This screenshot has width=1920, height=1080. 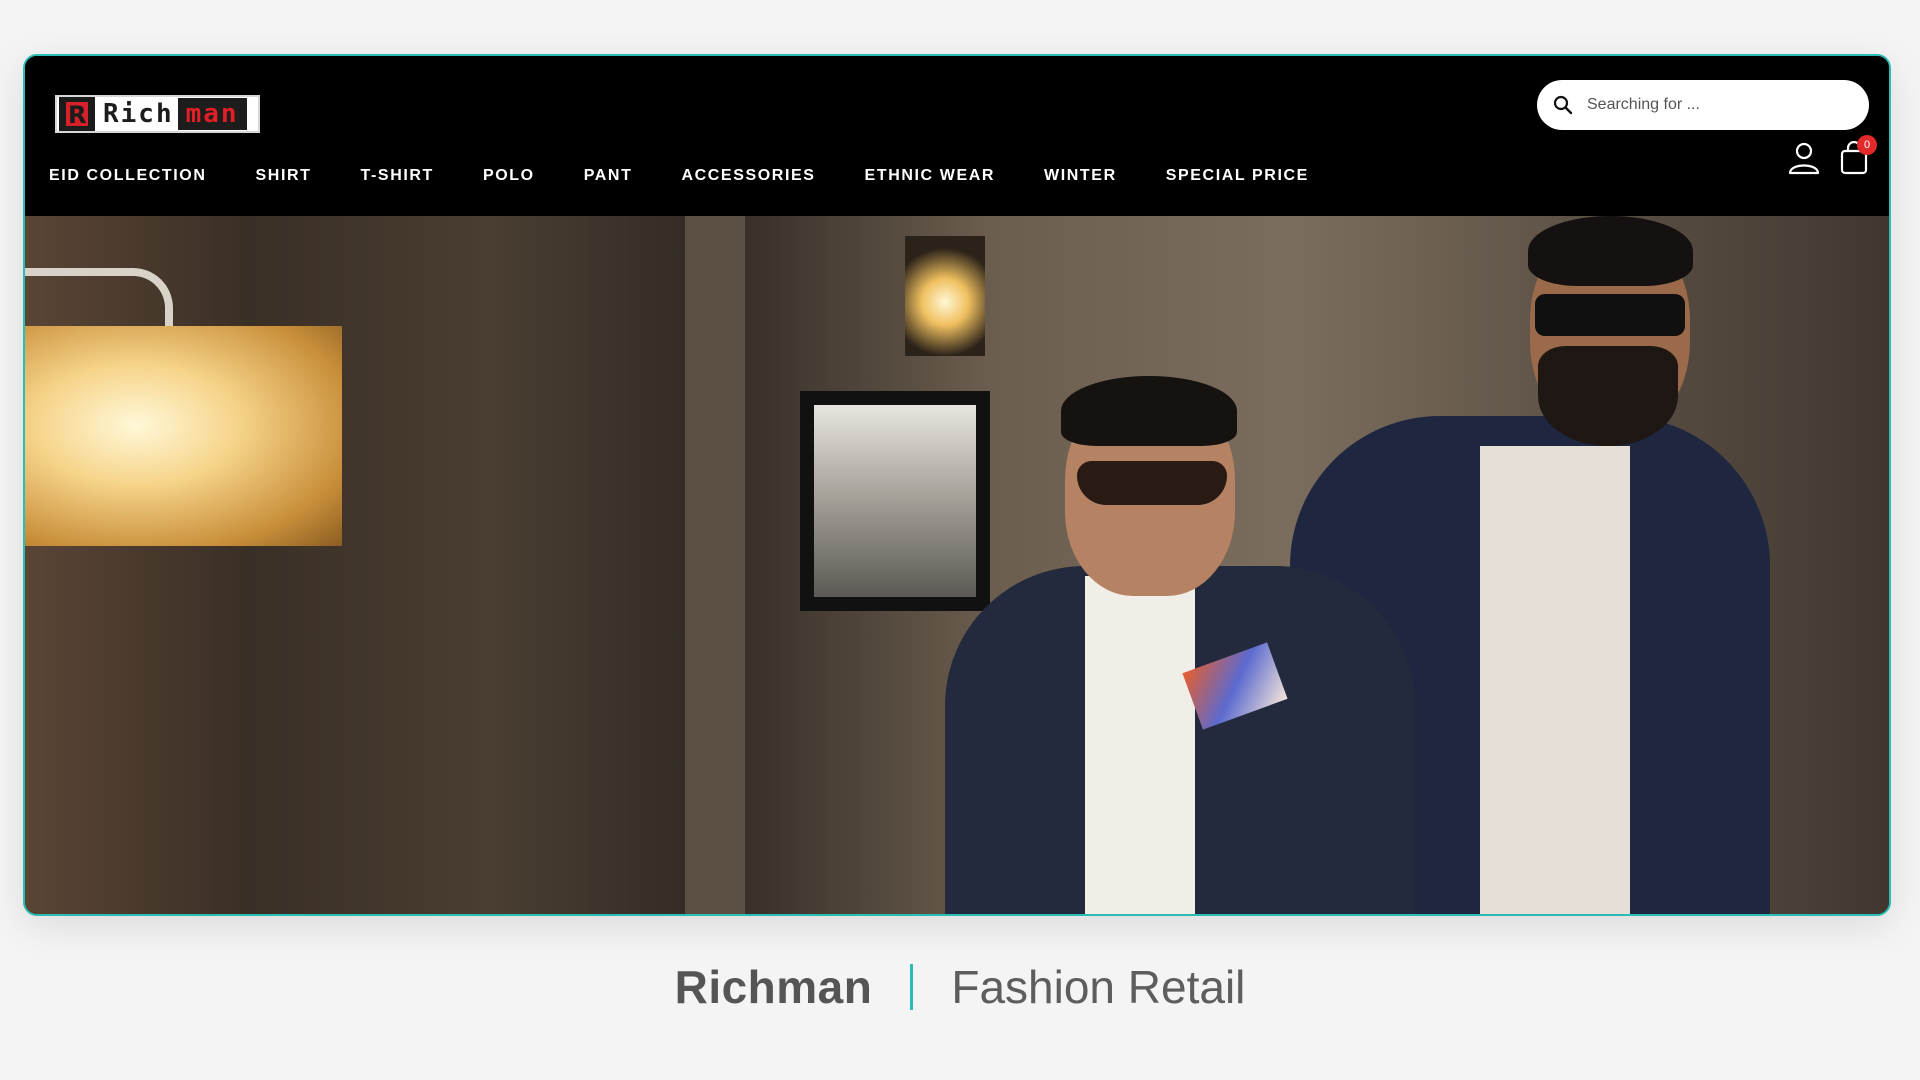 I want to click on user-icon, so click(x=1804, y=158).